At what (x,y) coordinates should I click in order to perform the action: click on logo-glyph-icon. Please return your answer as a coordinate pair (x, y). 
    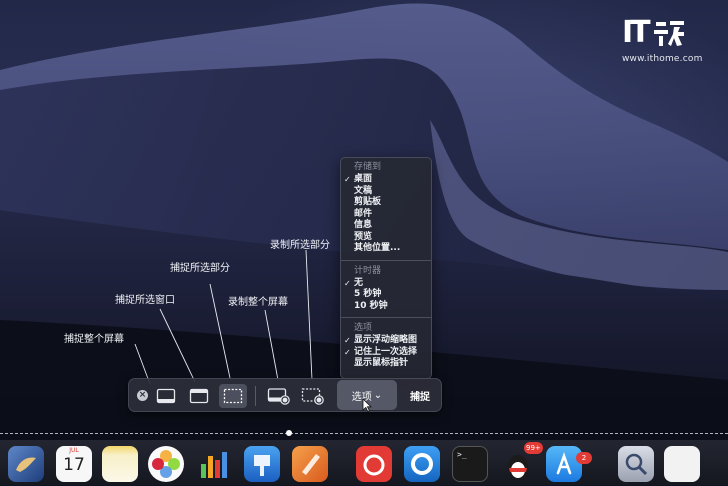
    Looking at the image, I should click on (668, 33).